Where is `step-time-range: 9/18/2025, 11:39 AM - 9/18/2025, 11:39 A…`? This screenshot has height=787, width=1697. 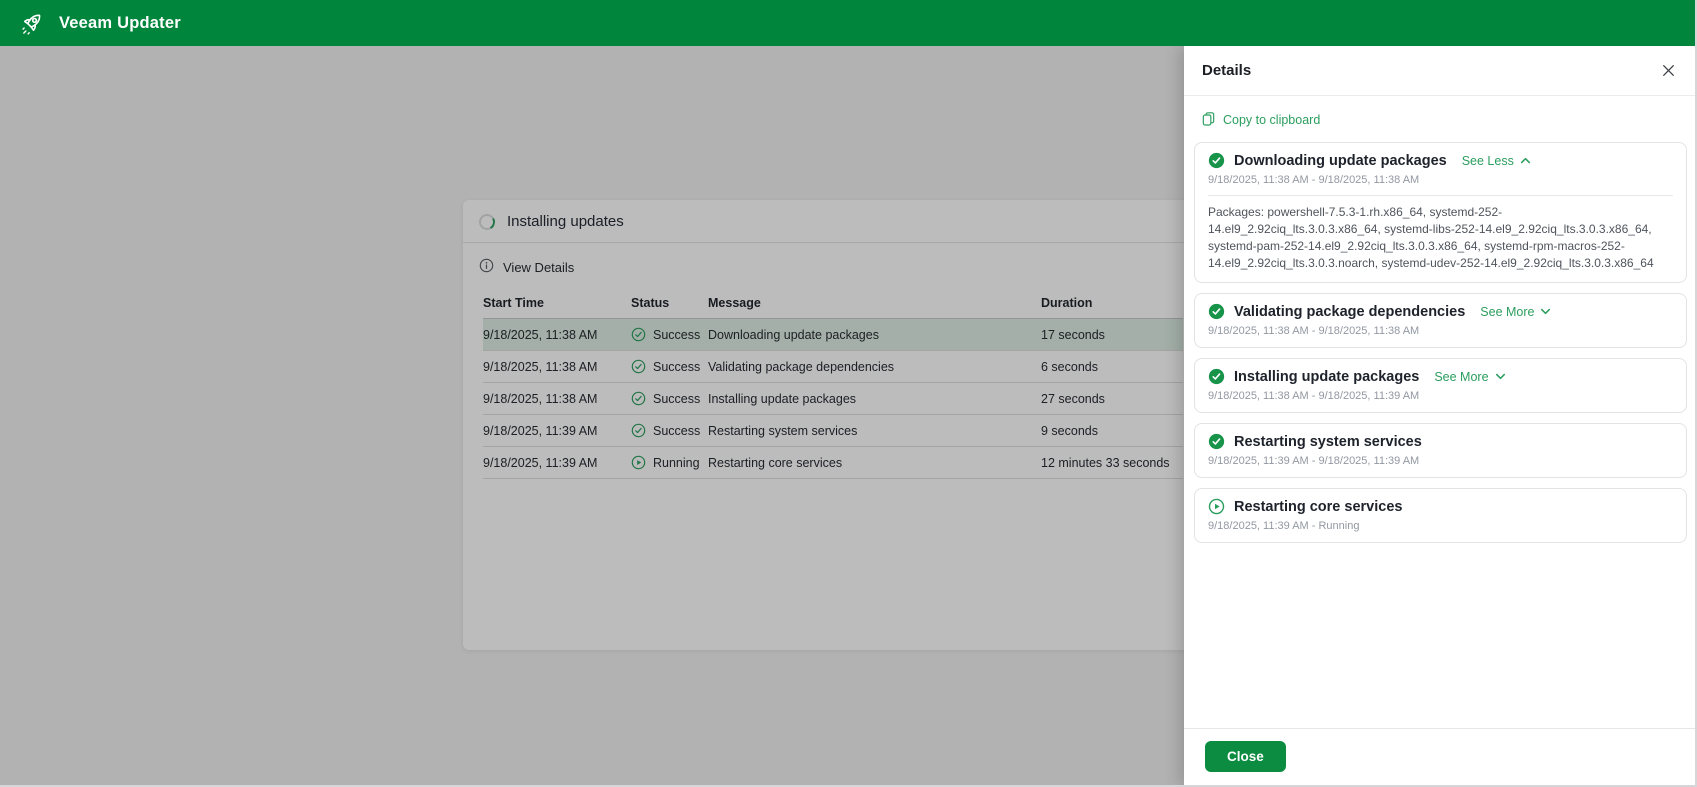
step-time-range: 9/18/2025, 11:39 AM - 9/18/2025, 11:39 A… is located at coordinates (1314, 461).